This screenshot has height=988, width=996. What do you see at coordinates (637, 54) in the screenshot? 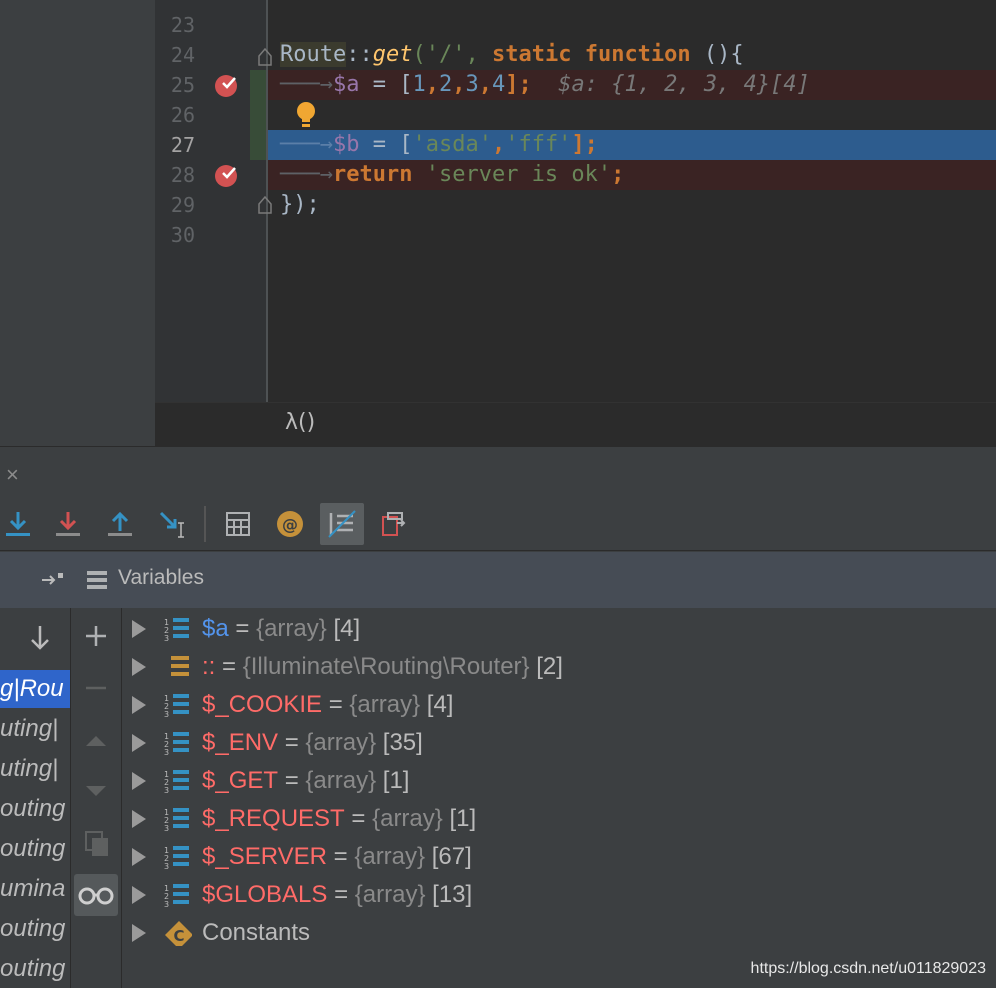
I see `code-token-keyword: function` at bounding box center [637, 54].